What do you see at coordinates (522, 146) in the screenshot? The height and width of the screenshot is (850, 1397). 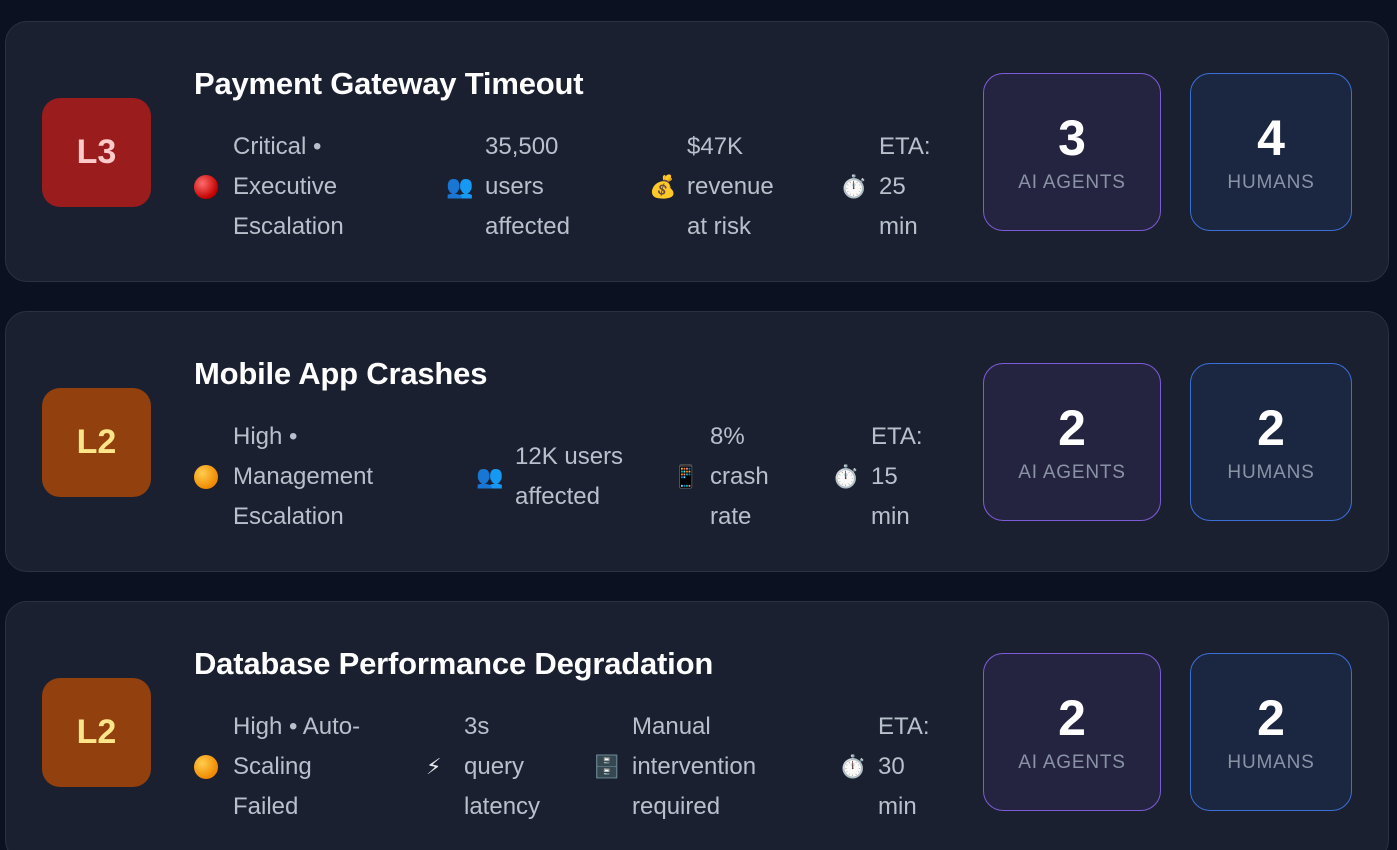 I see `impact-line: 35,500` at bounding box center [522, 146].